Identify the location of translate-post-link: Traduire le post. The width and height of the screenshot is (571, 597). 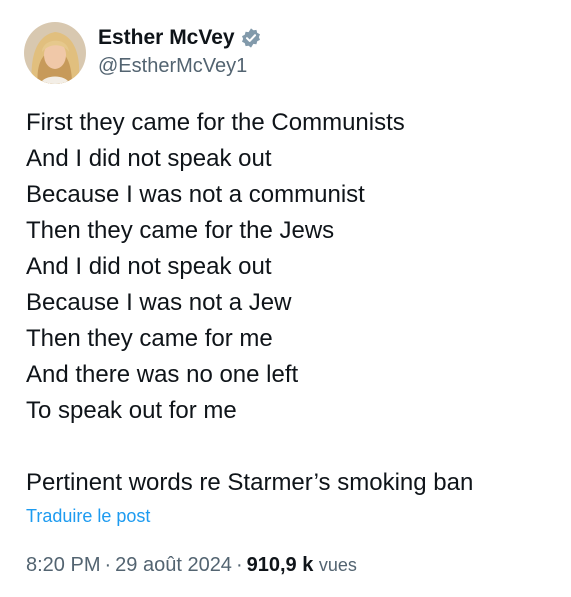
(88, 516).